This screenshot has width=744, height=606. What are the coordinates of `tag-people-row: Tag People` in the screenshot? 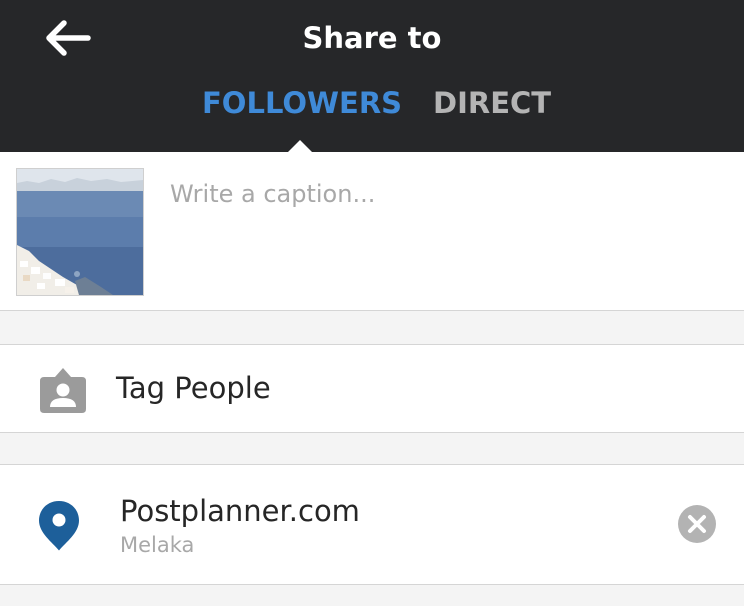 It's located at (372, 388).